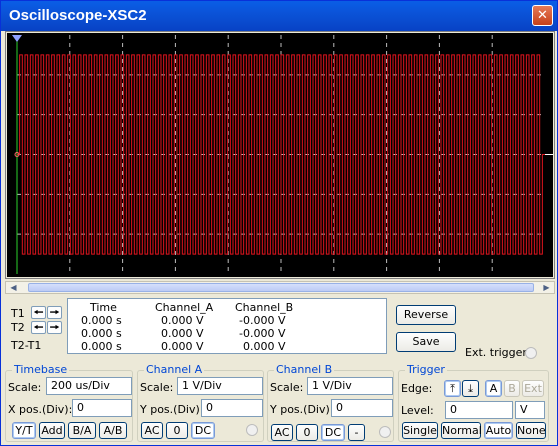 This screenshot has width=558, height=446. What do you see at coordinates (426, 342) in the screenshot?
I see `save-button: Save` at bounding box center [426, 342].